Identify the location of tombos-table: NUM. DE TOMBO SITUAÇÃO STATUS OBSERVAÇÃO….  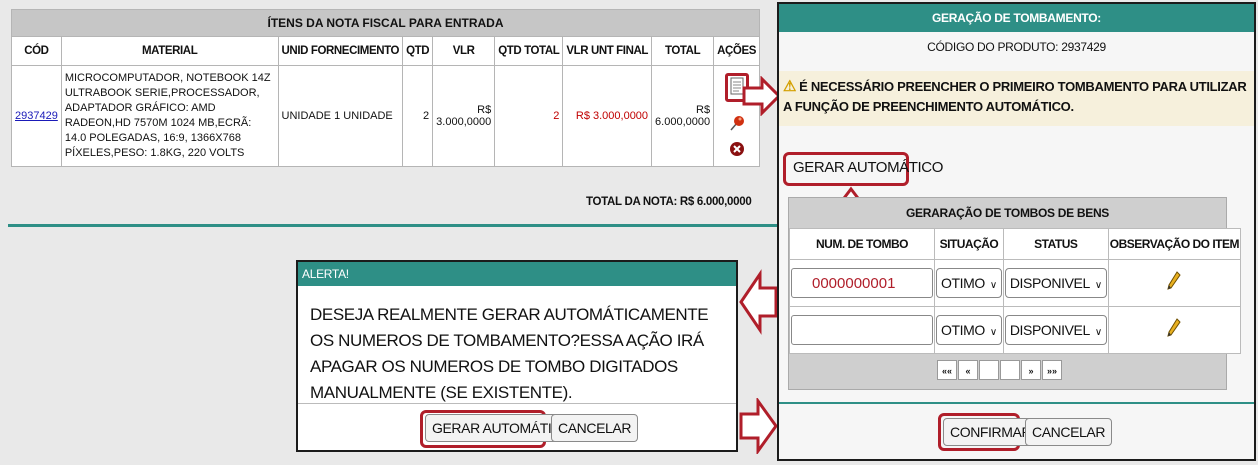
(1015, 291).